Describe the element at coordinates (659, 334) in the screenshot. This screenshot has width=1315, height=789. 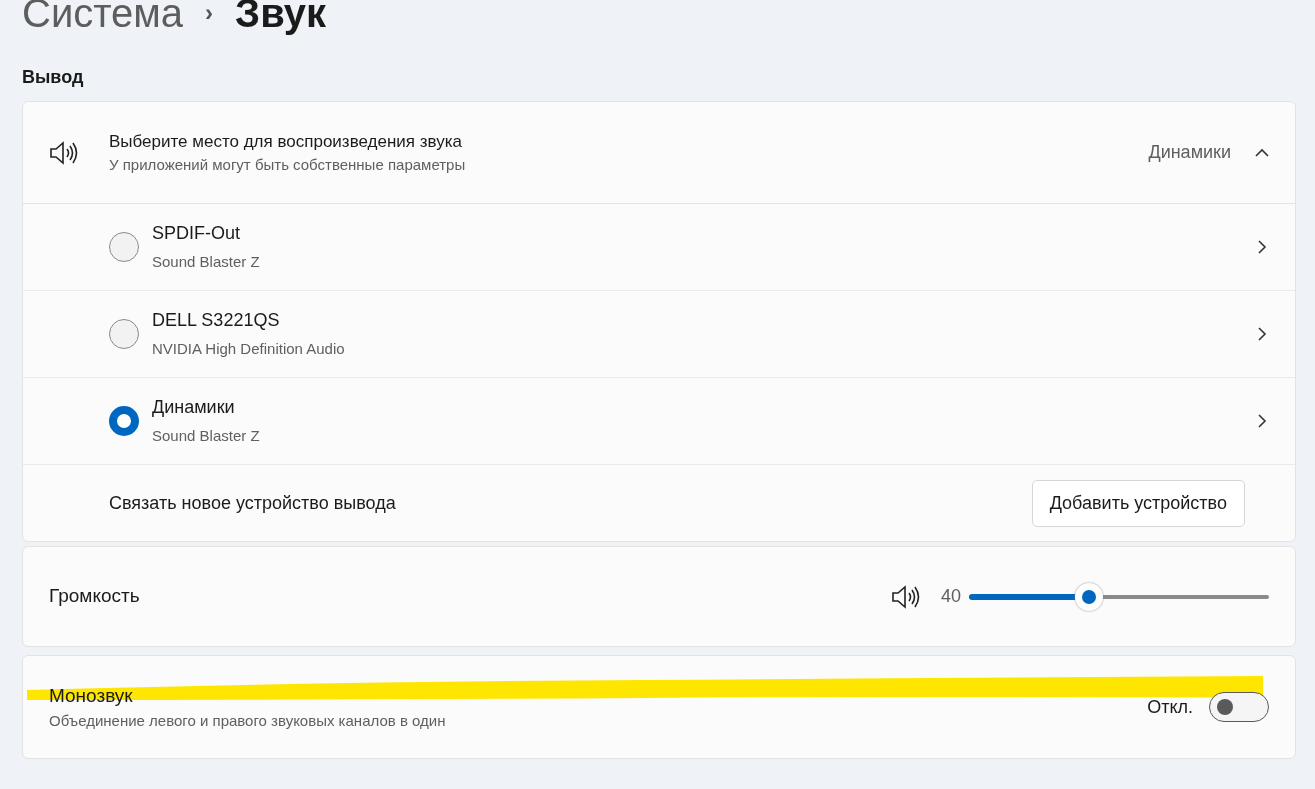
I see `device-row: DELL S3221QS NVIDIA High Definition Audio` at that location.